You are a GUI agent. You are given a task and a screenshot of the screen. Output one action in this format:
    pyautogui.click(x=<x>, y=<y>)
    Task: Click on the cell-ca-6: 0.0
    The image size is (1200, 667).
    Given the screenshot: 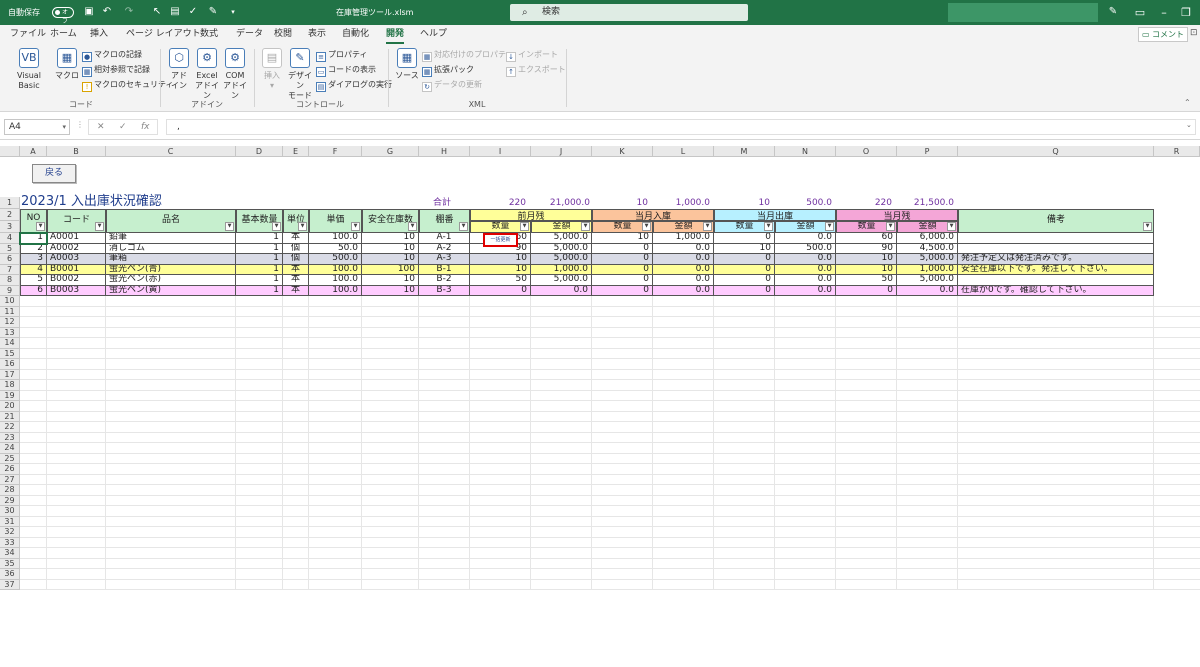 What is the action you would take?
    pyautogui.click(x=927, y=290)
    